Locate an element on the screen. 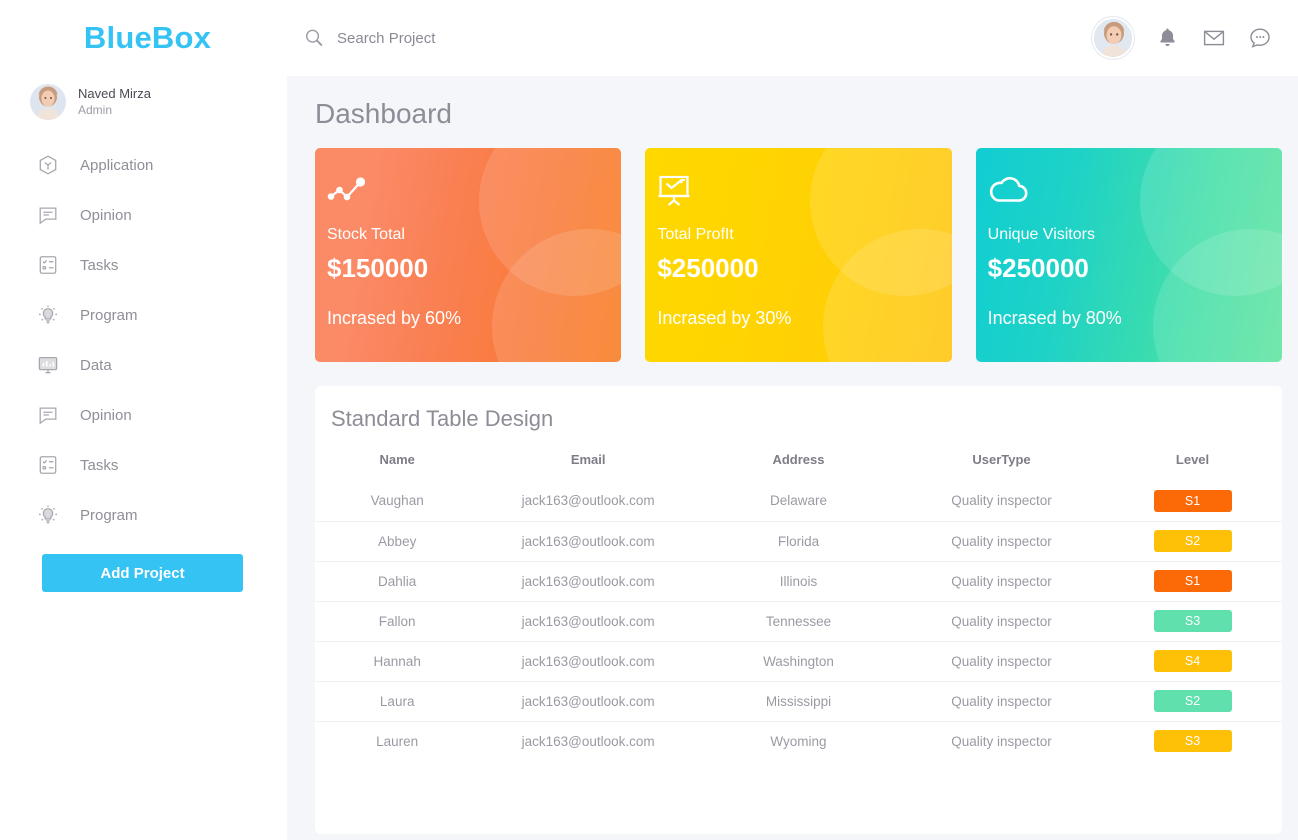 This screenshot has height=840, width=1298. status-badge: S4 is located at coordinates (1192, 661).